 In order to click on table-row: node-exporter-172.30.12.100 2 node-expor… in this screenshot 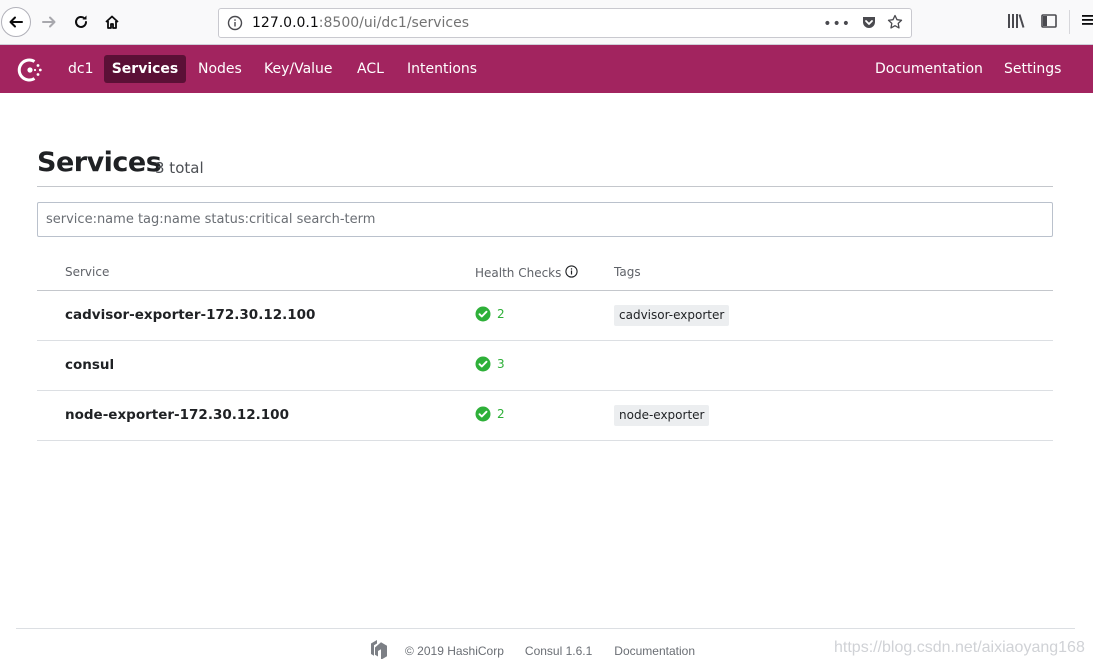, I will do `click(545, 416)`.